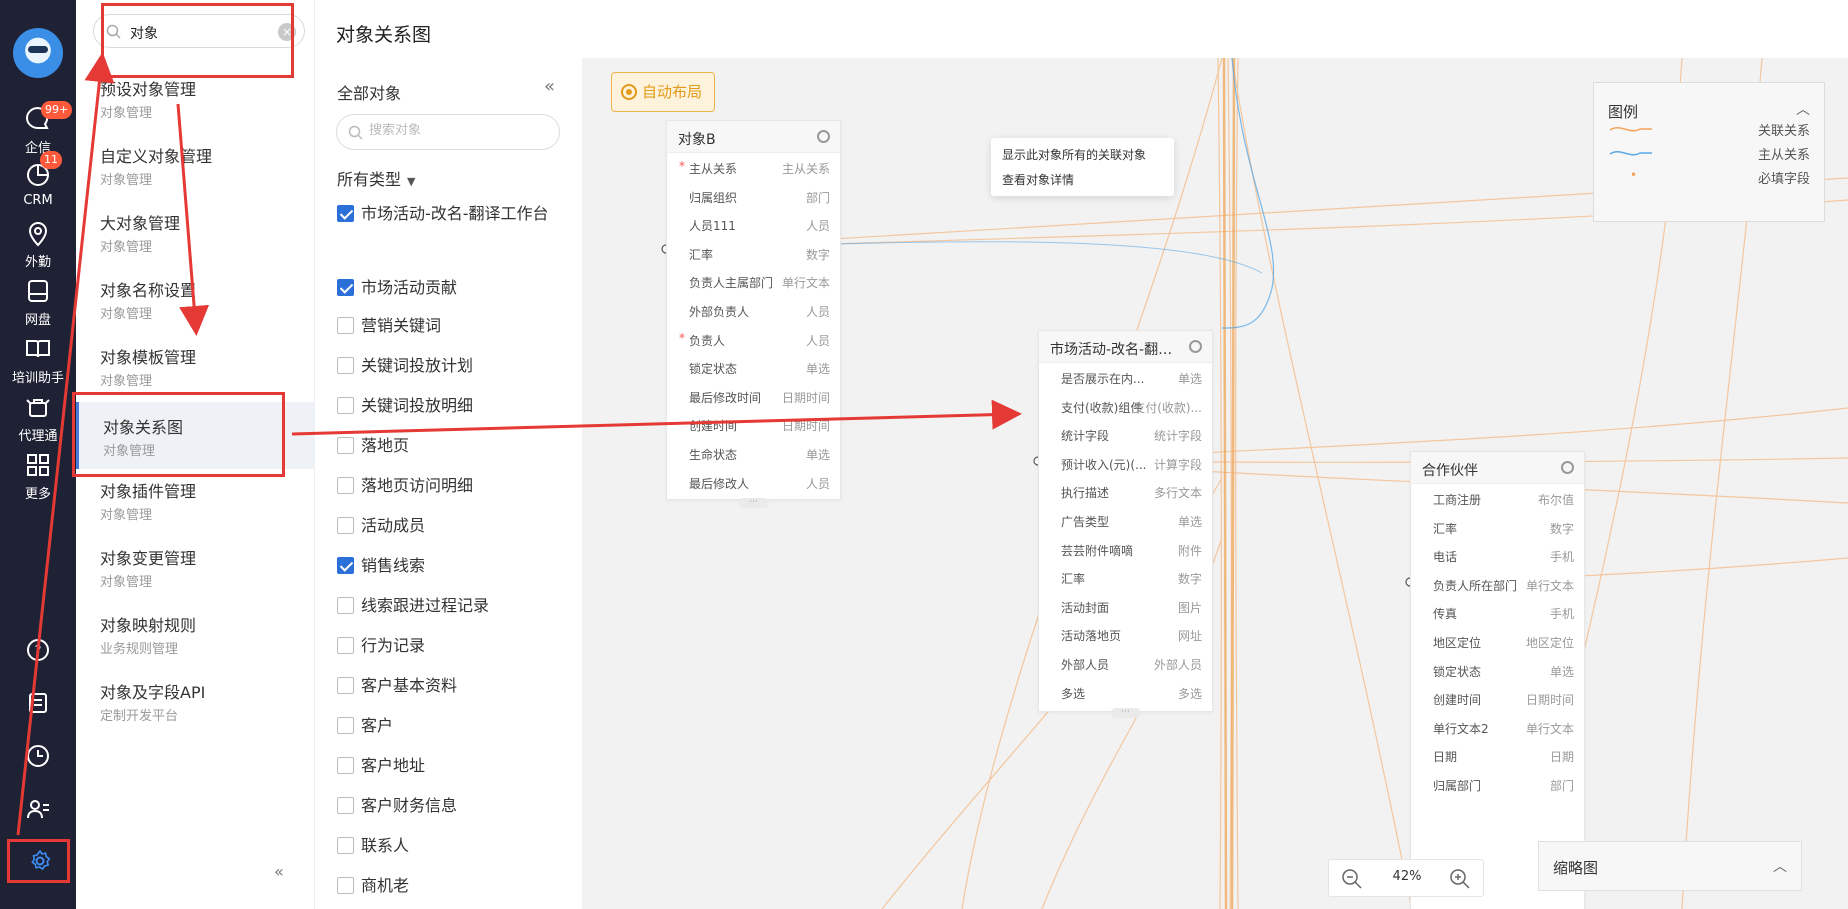 The image size is (1848, 909). Describe the element at coordinates (38, 703) in the screenshot. I see `notes-button` at that location.